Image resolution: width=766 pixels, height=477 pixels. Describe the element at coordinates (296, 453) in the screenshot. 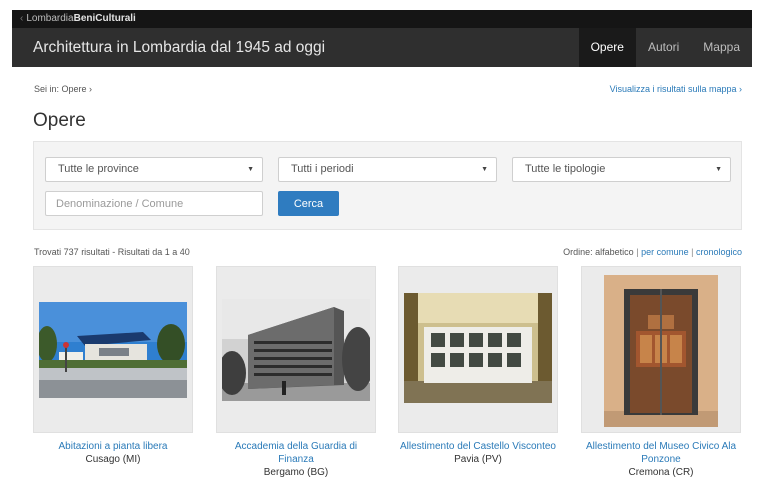

I see `card-title-link: Accademia della Guardia di Finanza` at that location.